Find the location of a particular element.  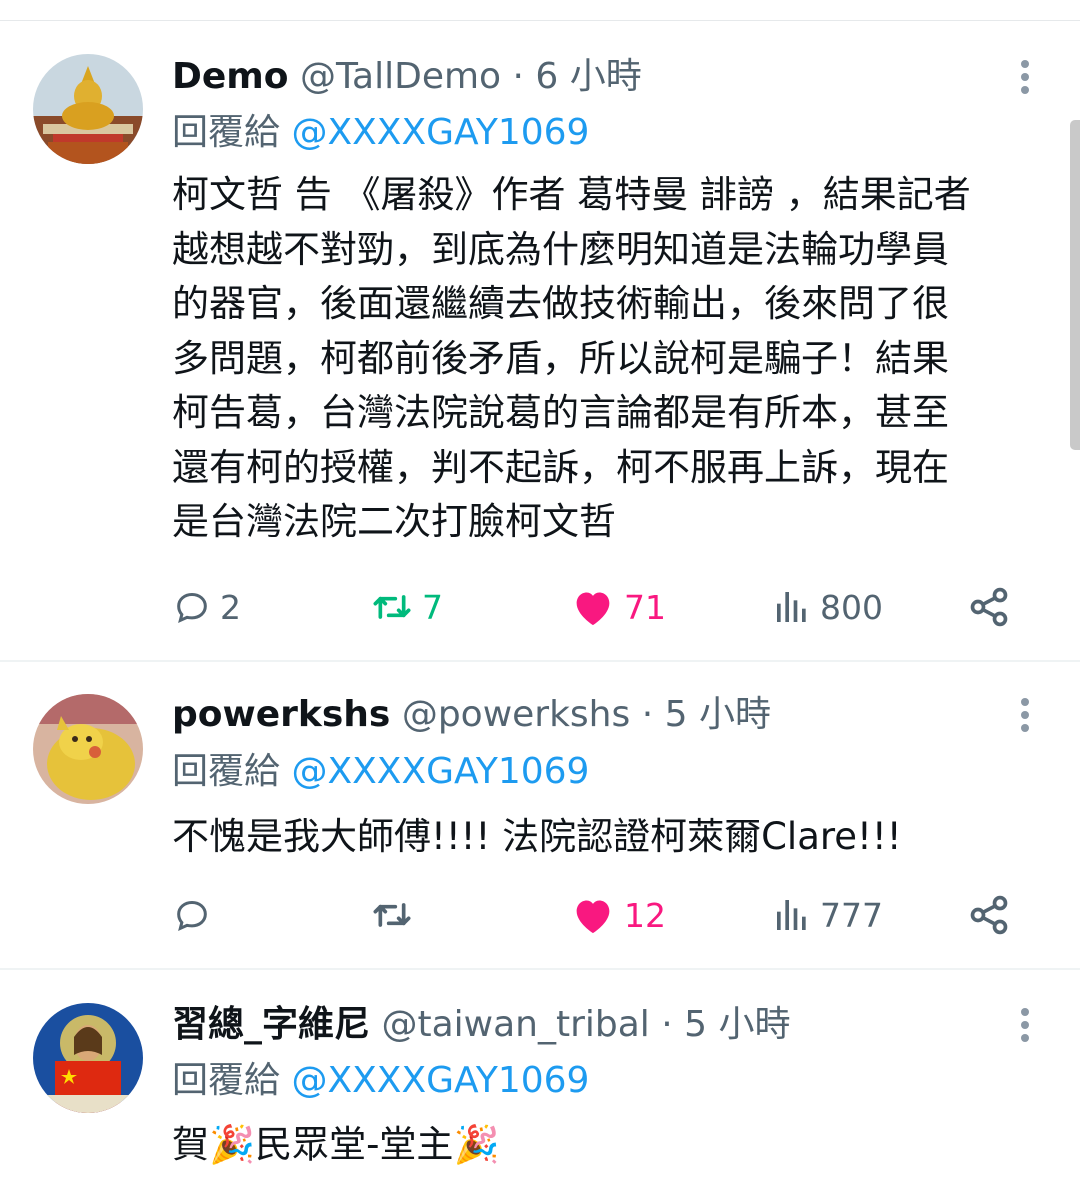

tweet-text: 賀🎉民眾堂-堂主🎉 is located at coordinates (607, 1145).